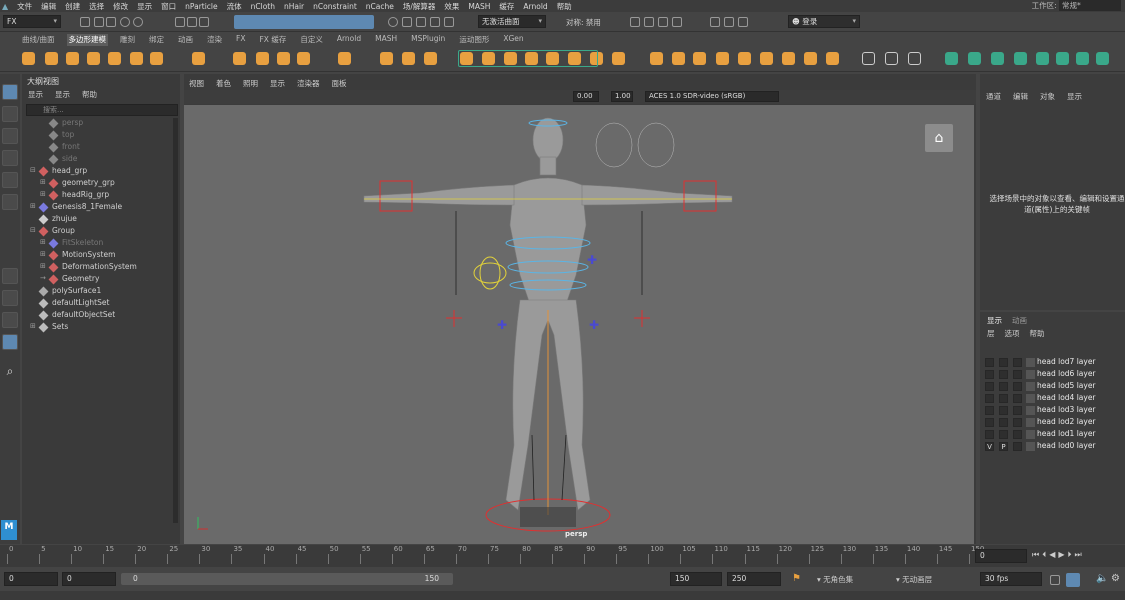 The height and width of the screenshot is (600, 1125). What do you see at coordinates (240, 40) in the screenshot?
I see `shelf-tab-6: FX` at bounding box center [240, 40].